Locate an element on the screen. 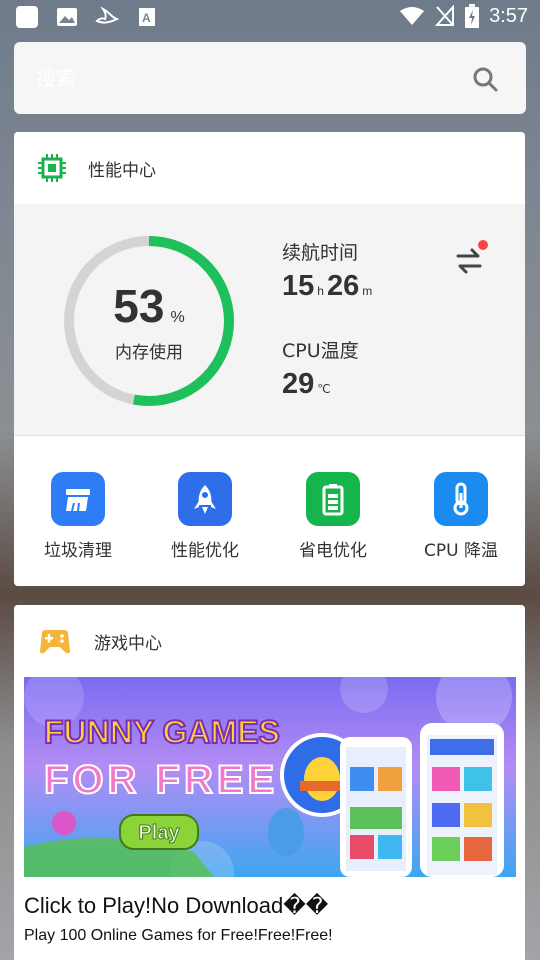 This screenshot has width=540, height=960. search-bar is located at coordinates (270, 78).